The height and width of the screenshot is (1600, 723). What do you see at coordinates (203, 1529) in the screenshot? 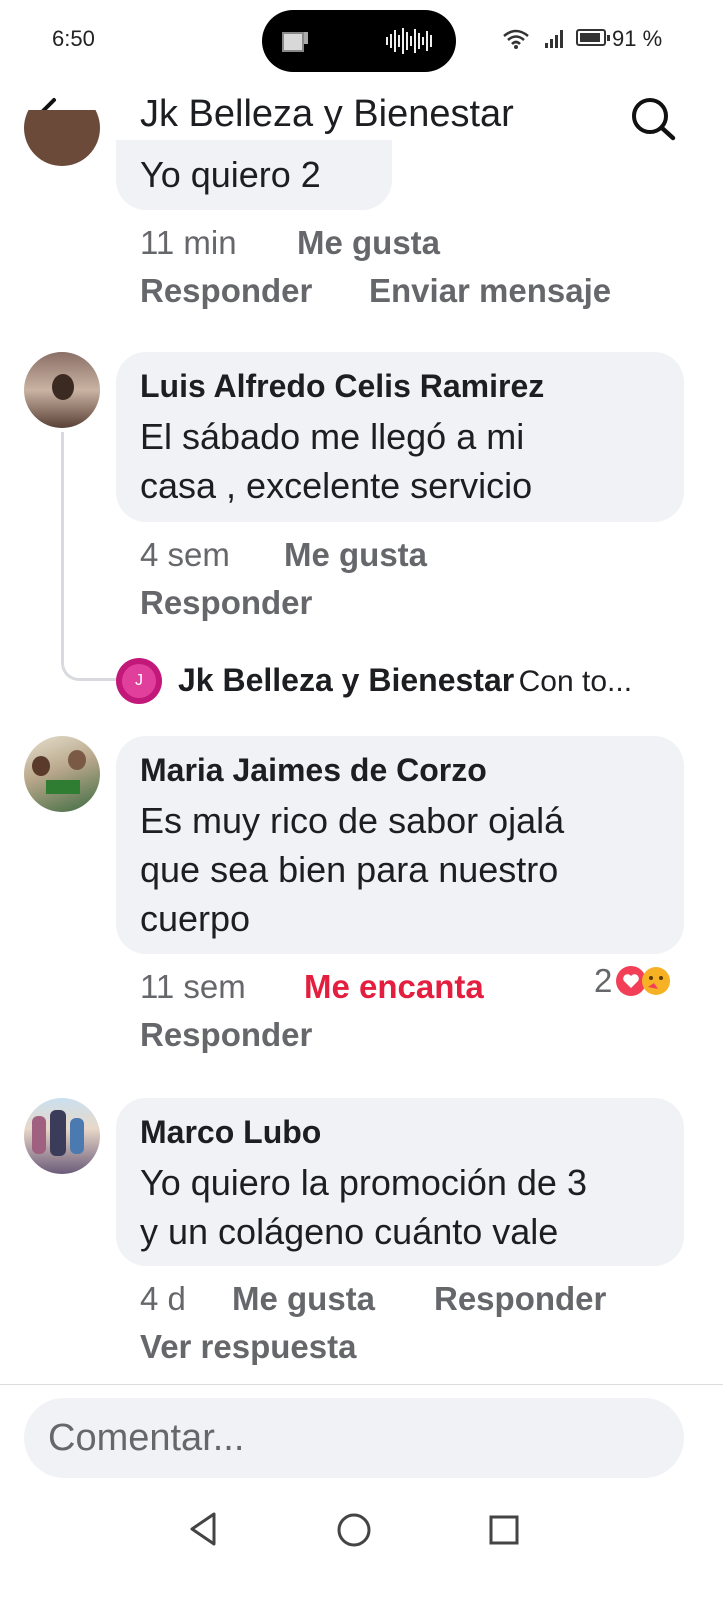
I see `nav-back-icon` at bounding box center [203, 1529].